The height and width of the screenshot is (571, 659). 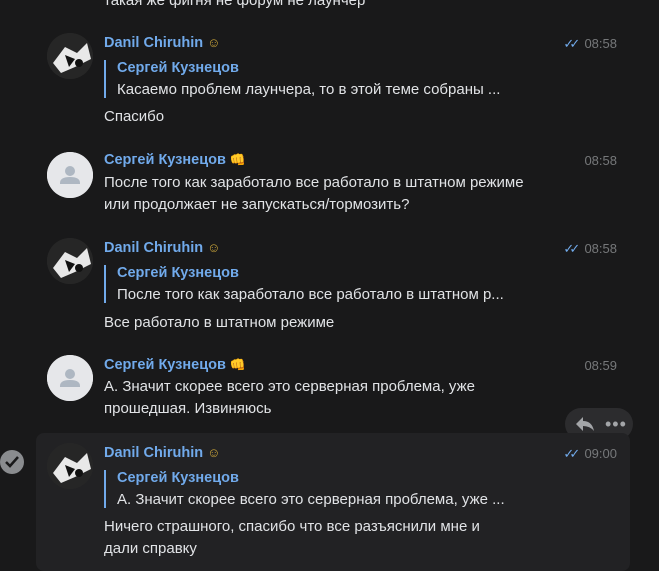 I want to click on message-line: Все работало в штатном режиме, so click(x=219, y=322).